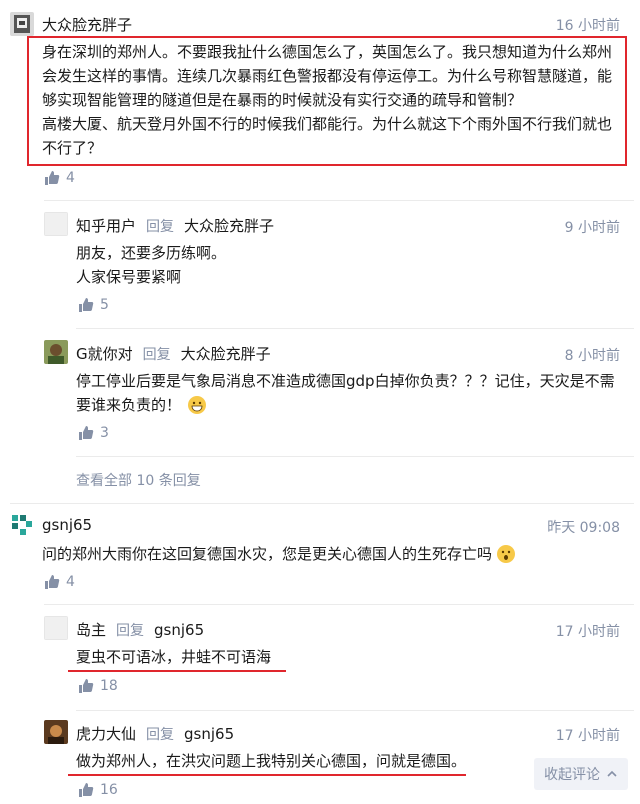 The height and width of the screenshot is (804, 640). Describe the element at coordinates (106, 733) in the screenshot. I see `reply-author: 虎力大仙` at that location.